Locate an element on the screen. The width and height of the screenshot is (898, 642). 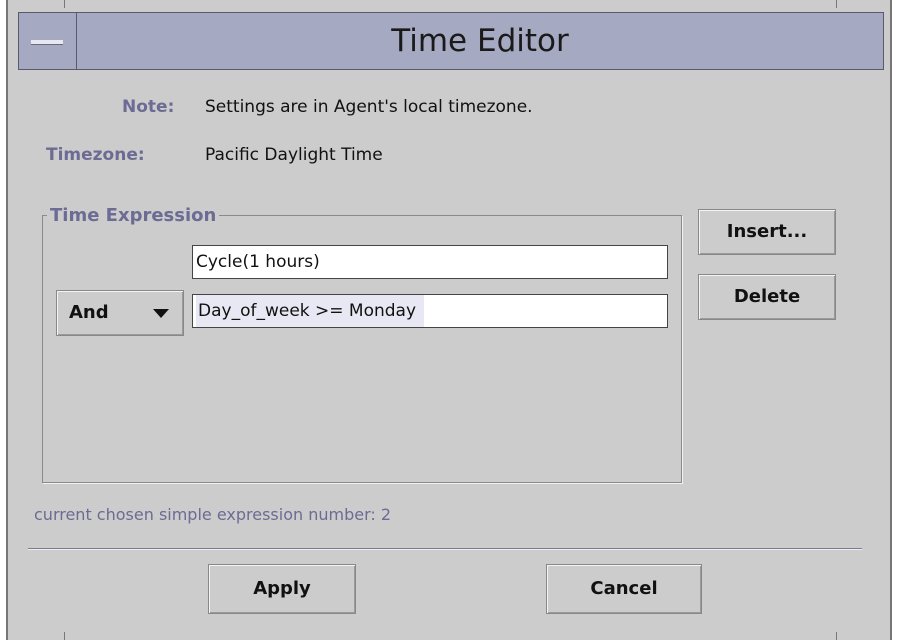
window-menu-button is located at coordinates (48, 41).